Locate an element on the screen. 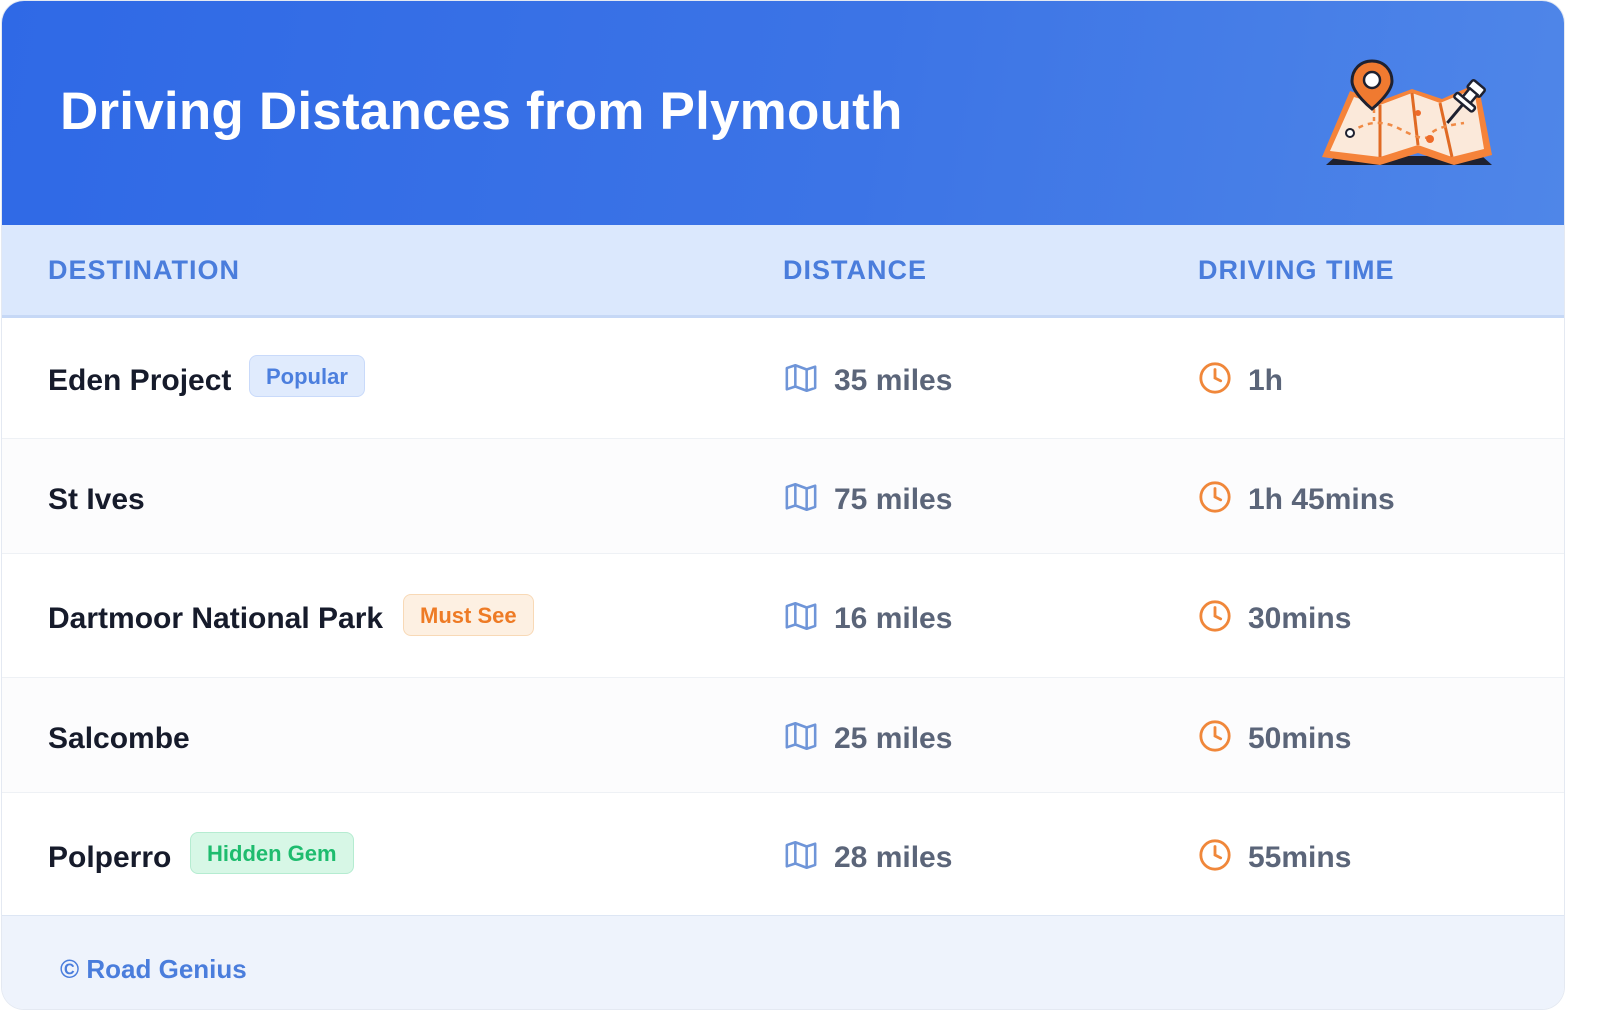 The width and height of the screenshot is (1604, 1034). distance-value: 35 miles is located at coordinates (893, 380).